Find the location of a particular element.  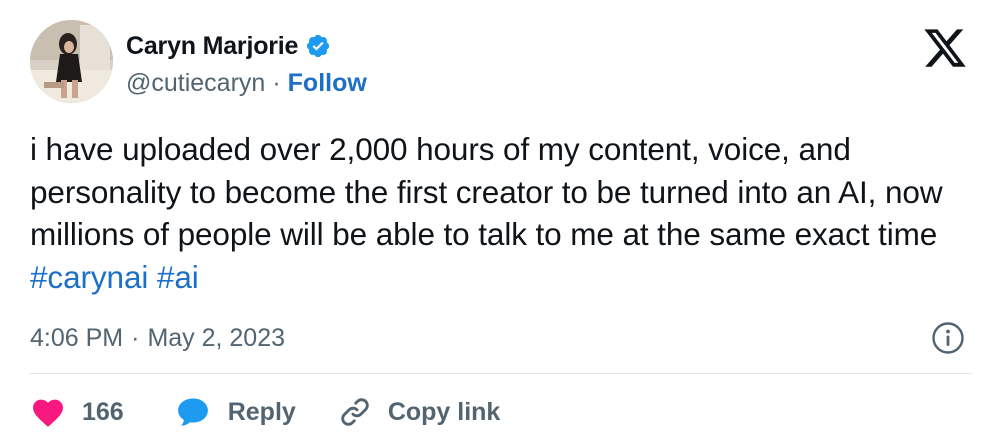

author-name: Caryn Marjorie is located at coordinates (212, 46).